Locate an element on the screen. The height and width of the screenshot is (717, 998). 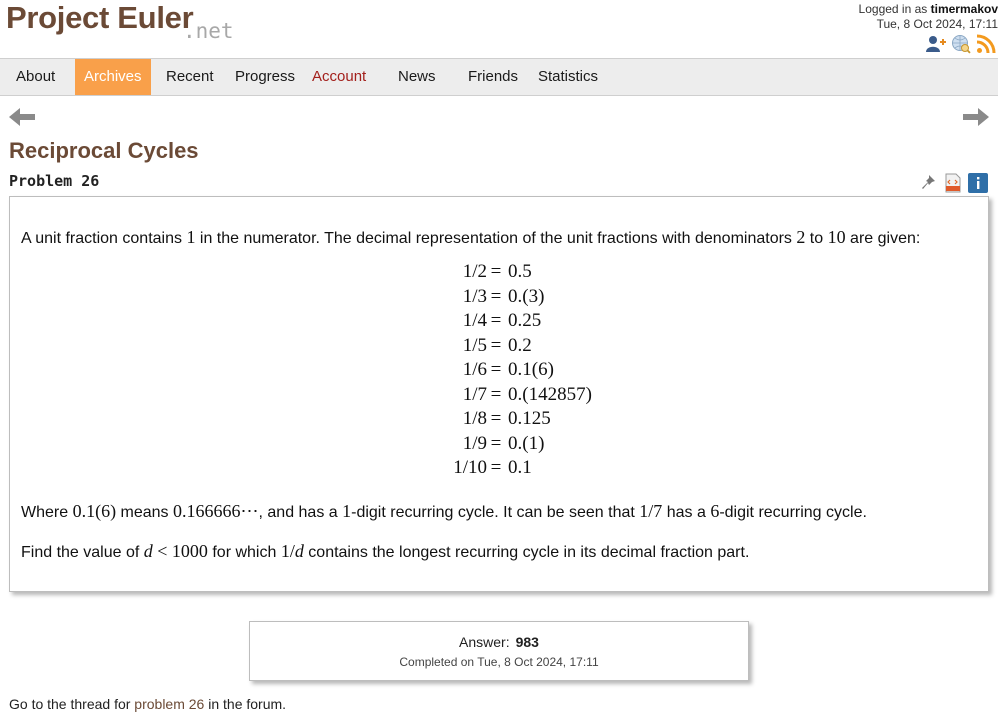
answer-label: Answer: is located at coordinates (484, 642).